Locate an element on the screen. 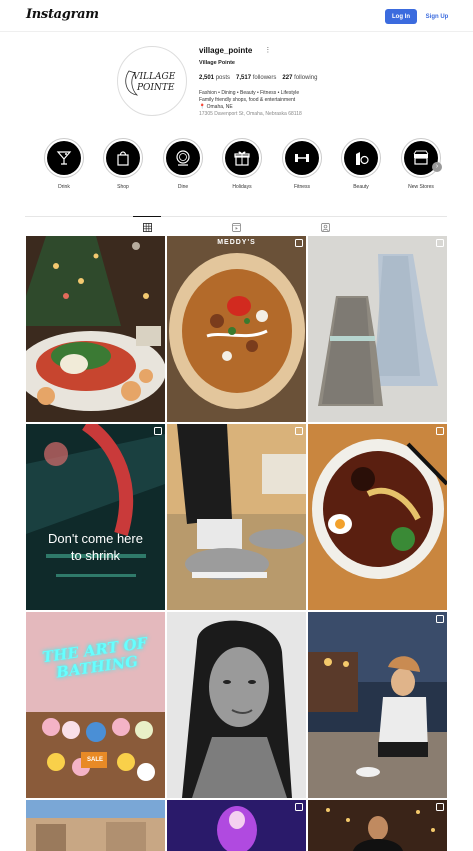 This screenshot has height=851, width=473. avatar-logo-line2: POINTE is located at coordinates (155, 88).